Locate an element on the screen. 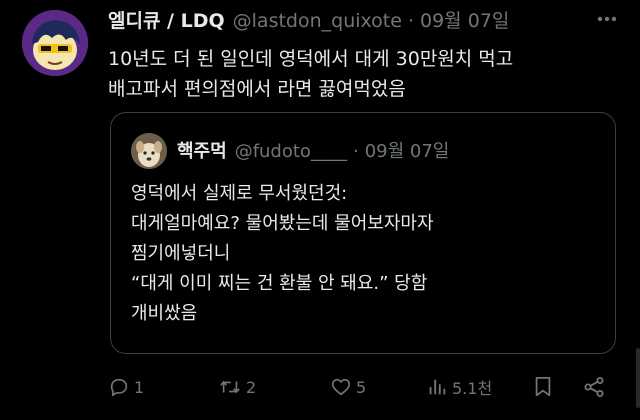  more-dots-icon is located at coordinates (607, 19).